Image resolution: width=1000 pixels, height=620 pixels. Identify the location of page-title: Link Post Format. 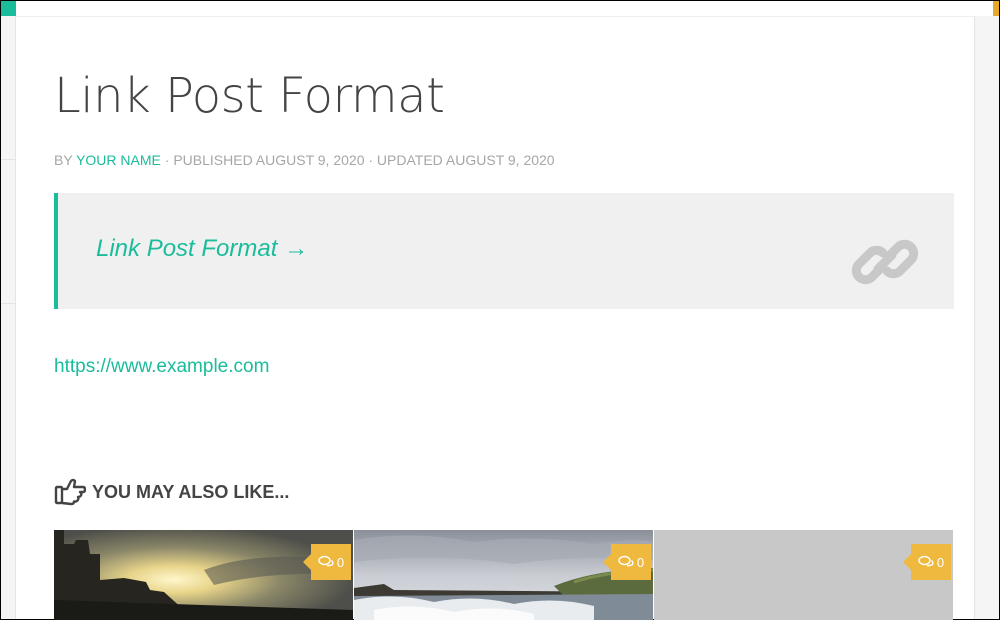
(249, 96).